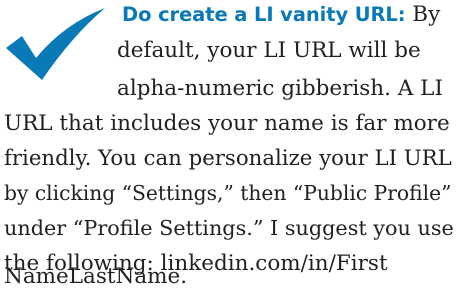  I want to click on tip-body-line-9: NameLastName., so click(96, 276).